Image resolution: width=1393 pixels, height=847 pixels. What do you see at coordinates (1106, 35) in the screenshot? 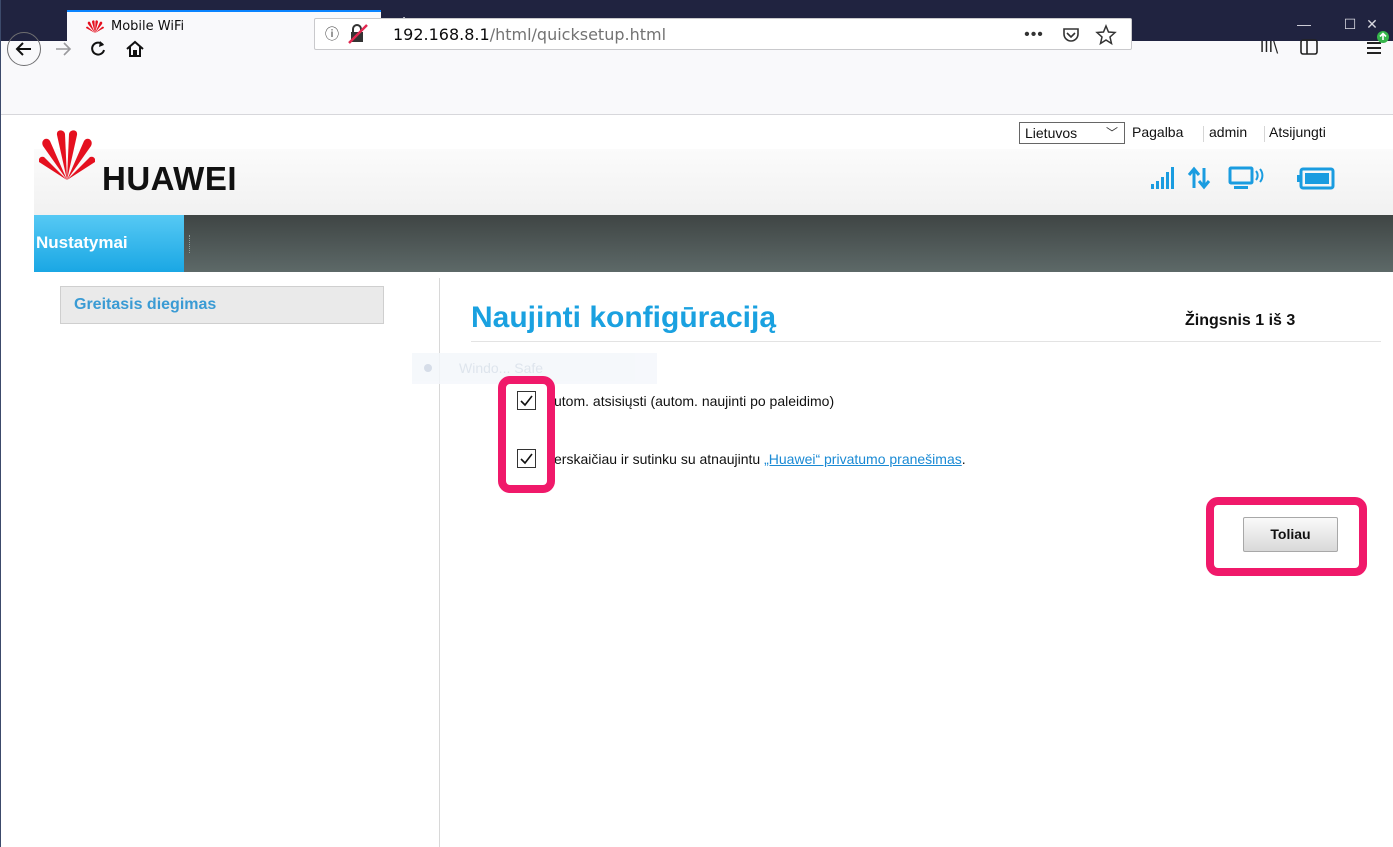
I see `bookmark-star-icon` at bounding box center [1106, 35].